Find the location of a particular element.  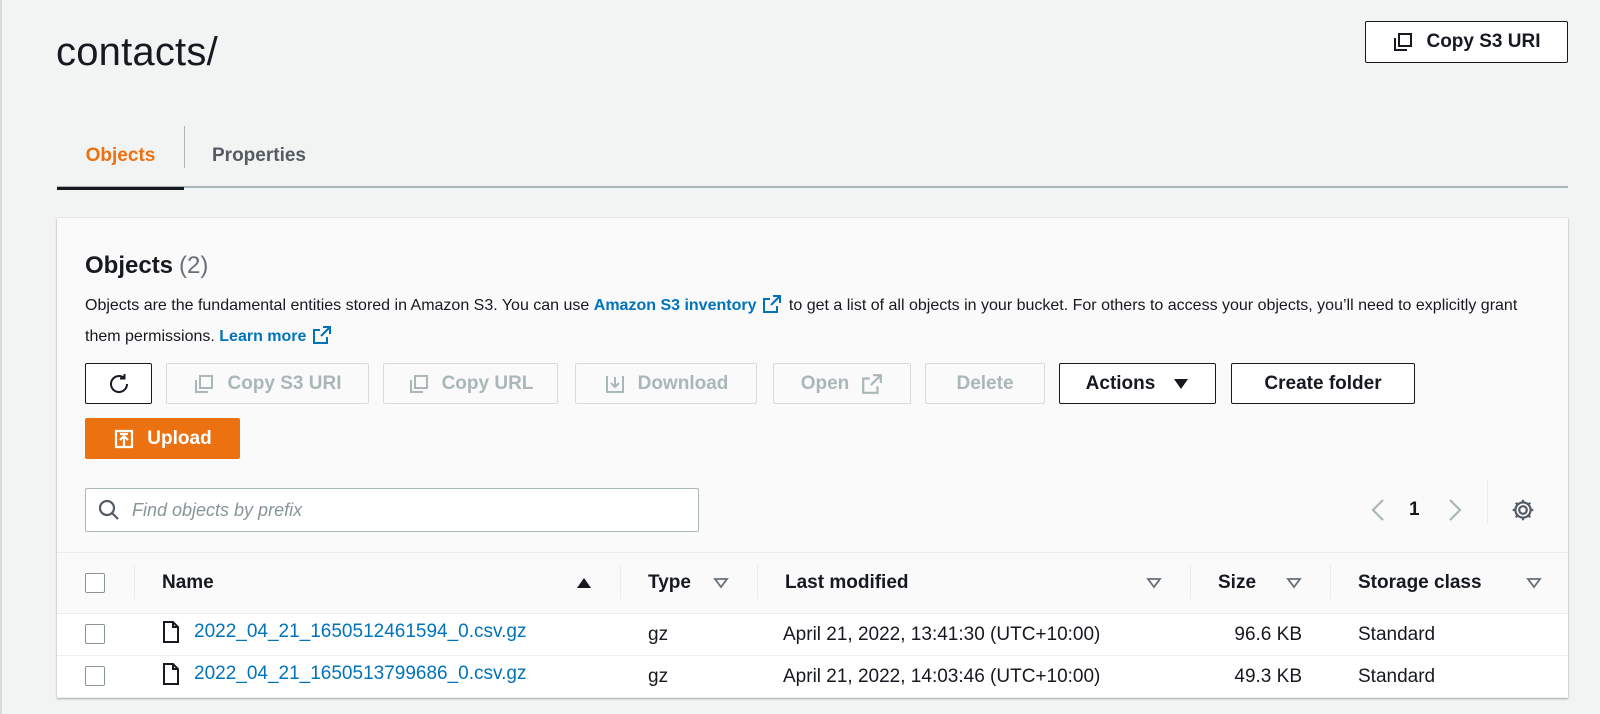

objects-title-text: Objects is located at coordinates (129, 265).